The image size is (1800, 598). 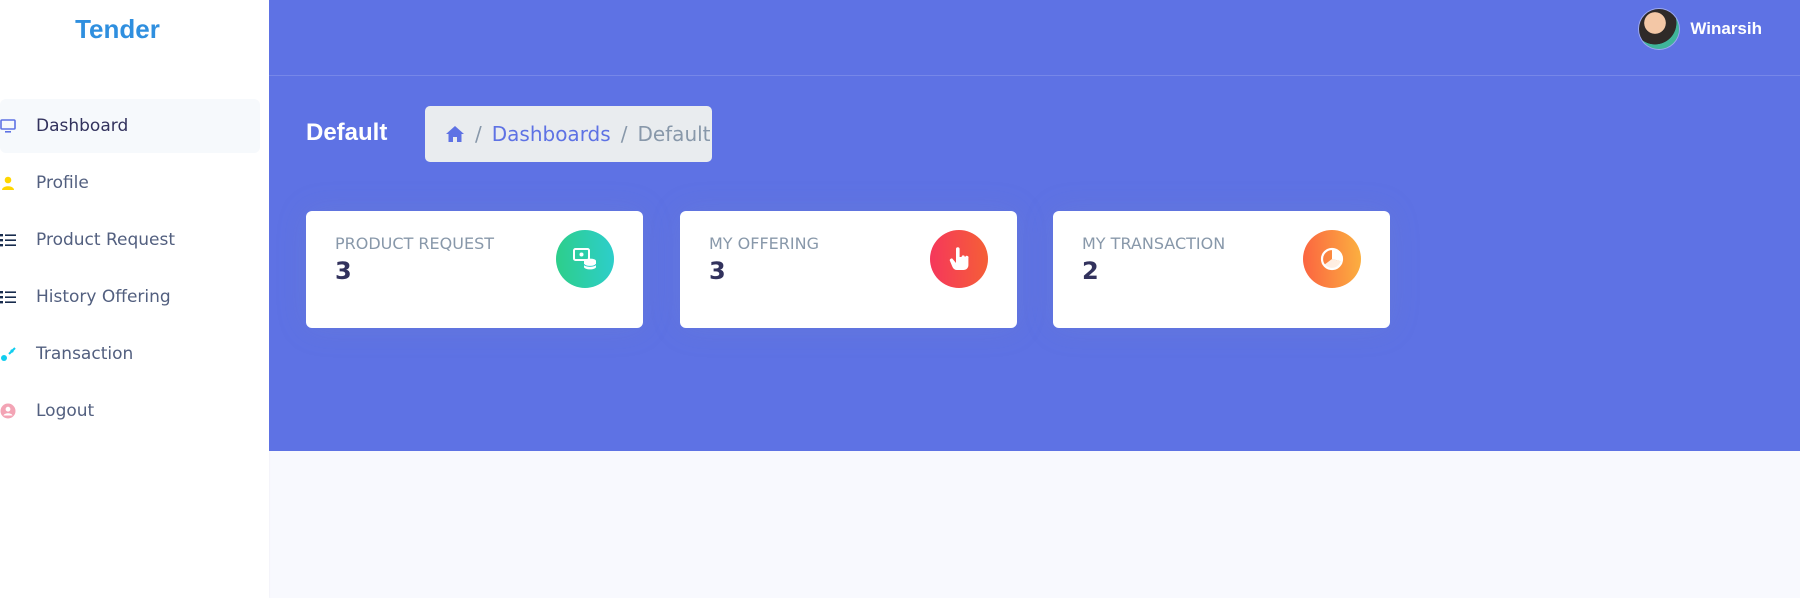 I want to click on user-name: Winarsih, so click(x=1726, y=29).